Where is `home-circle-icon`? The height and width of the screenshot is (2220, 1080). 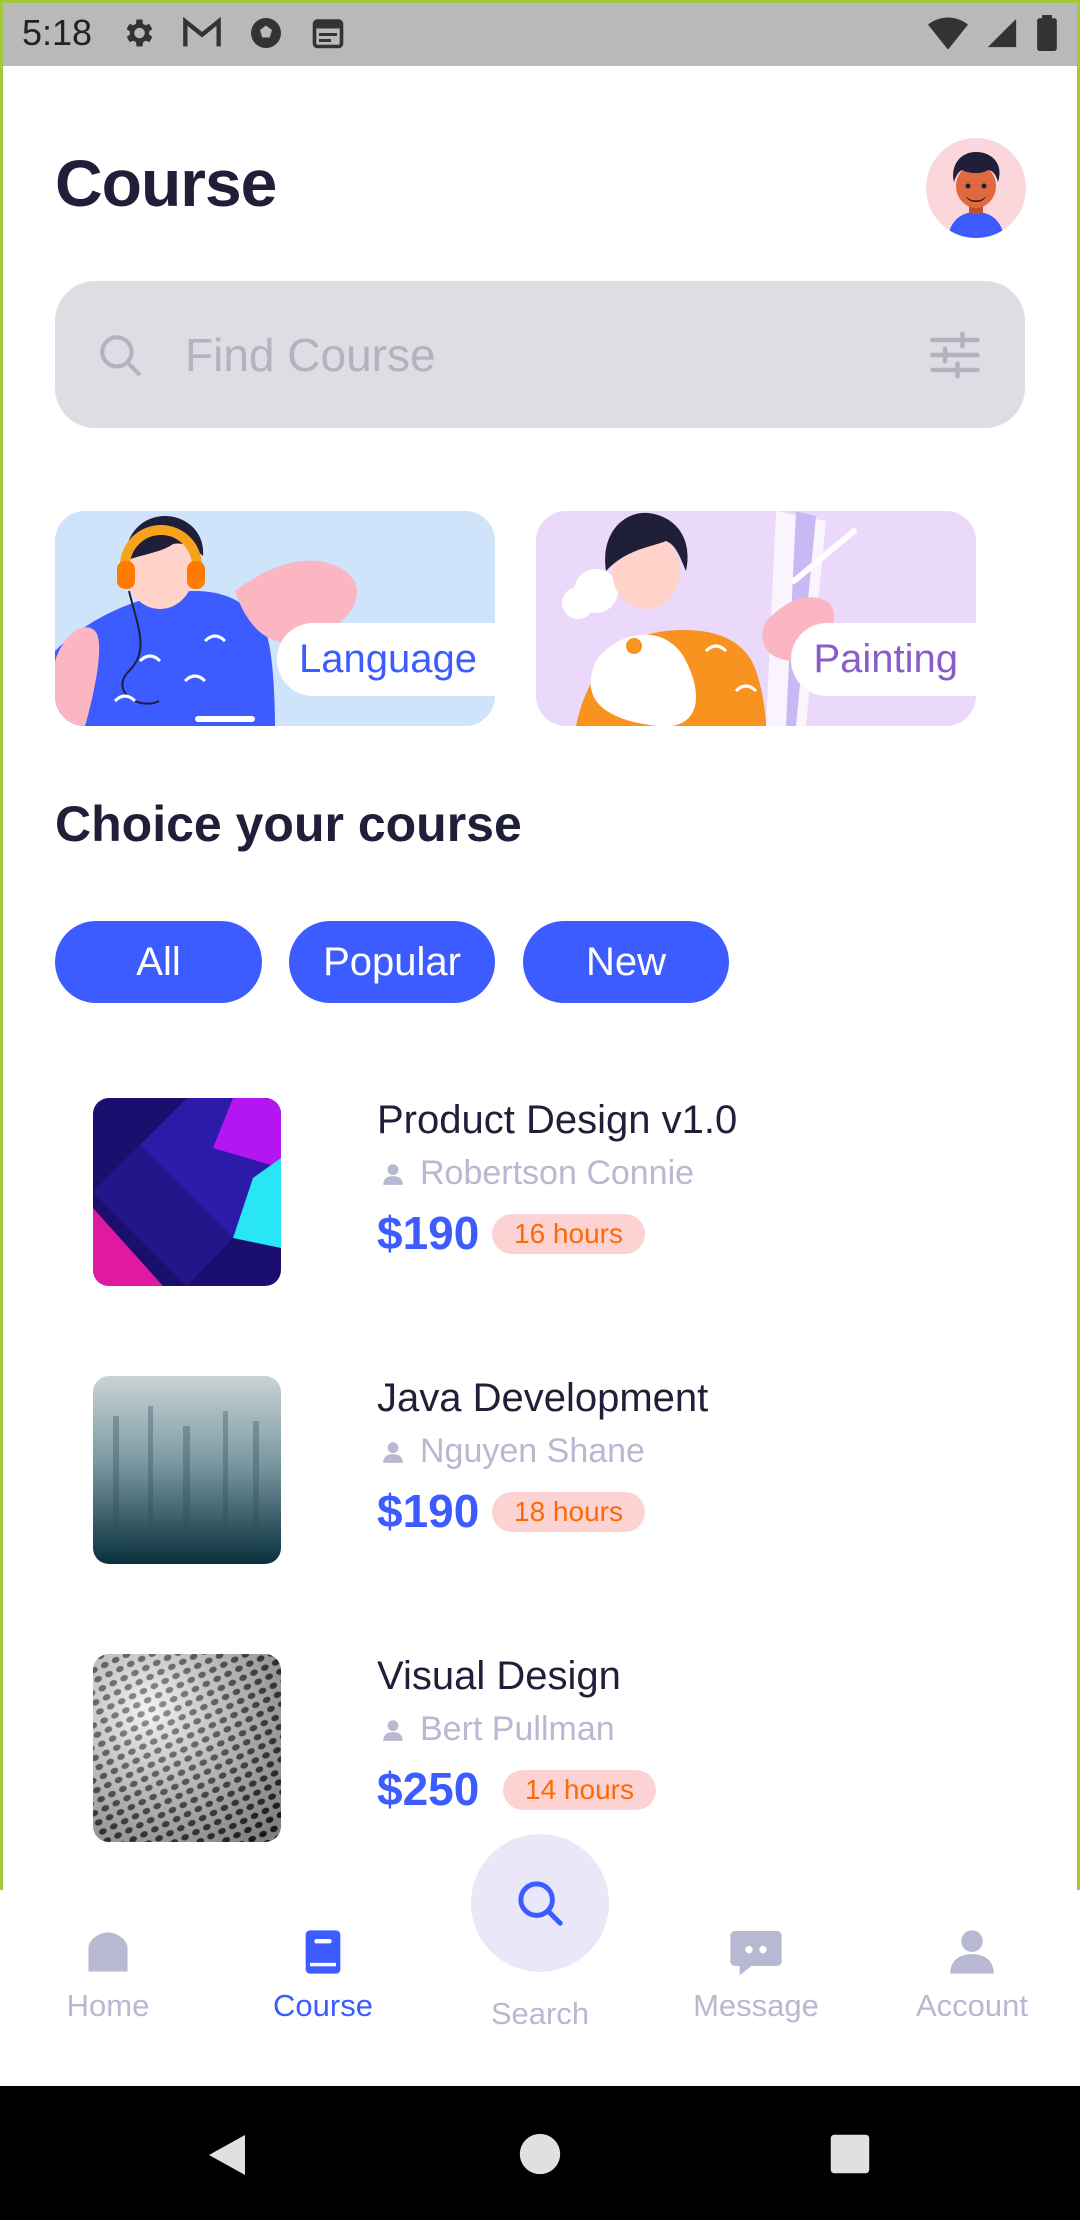 home-circle-icon is located at coordinates (540, 2154).